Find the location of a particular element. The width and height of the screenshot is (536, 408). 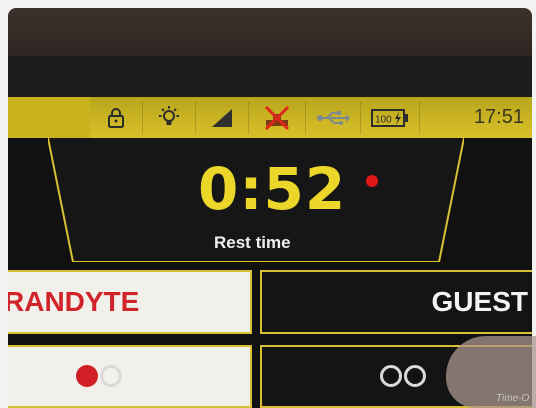

battery-level: 100 is located at coordinates (383, 119).